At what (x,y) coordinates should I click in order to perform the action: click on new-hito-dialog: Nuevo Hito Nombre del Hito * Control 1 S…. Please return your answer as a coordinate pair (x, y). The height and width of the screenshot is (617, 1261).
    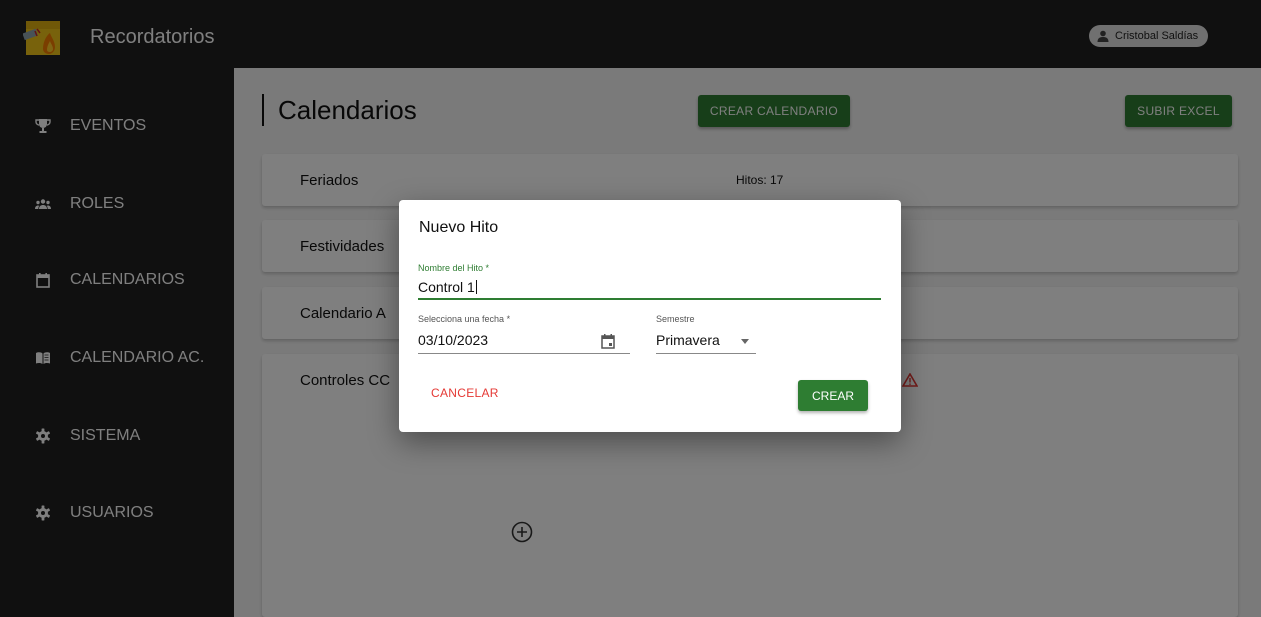
    Looking at the image, I should click on (650, 316).